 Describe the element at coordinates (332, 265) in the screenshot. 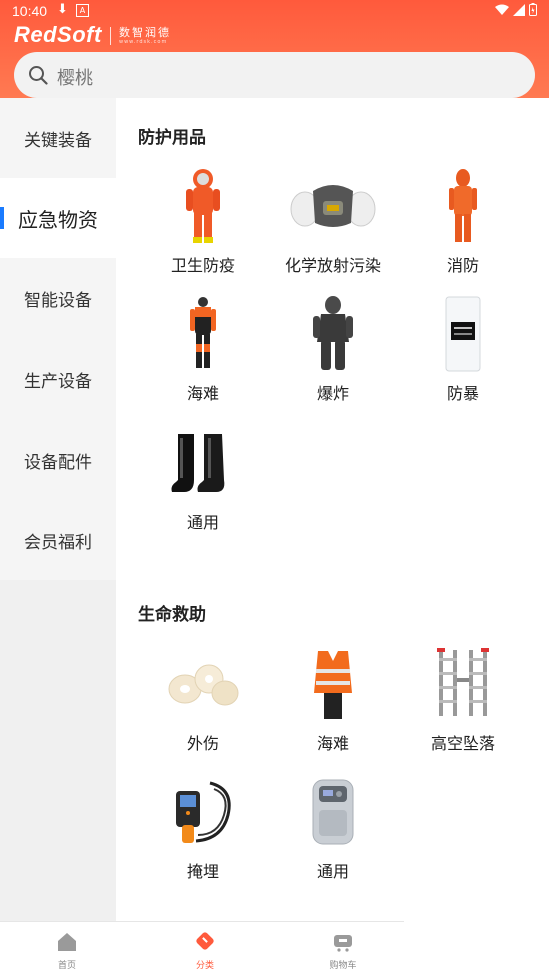

I see `product-label: 化学放射污染` at that location.